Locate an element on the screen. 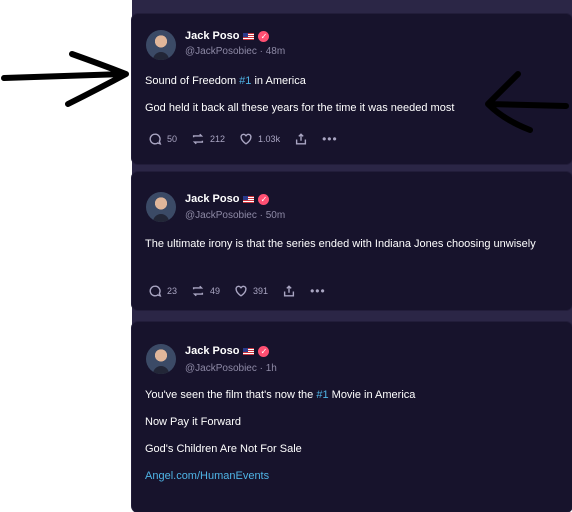  text-segment: You've seen the film that's now the is located at coordinates (231, 395).